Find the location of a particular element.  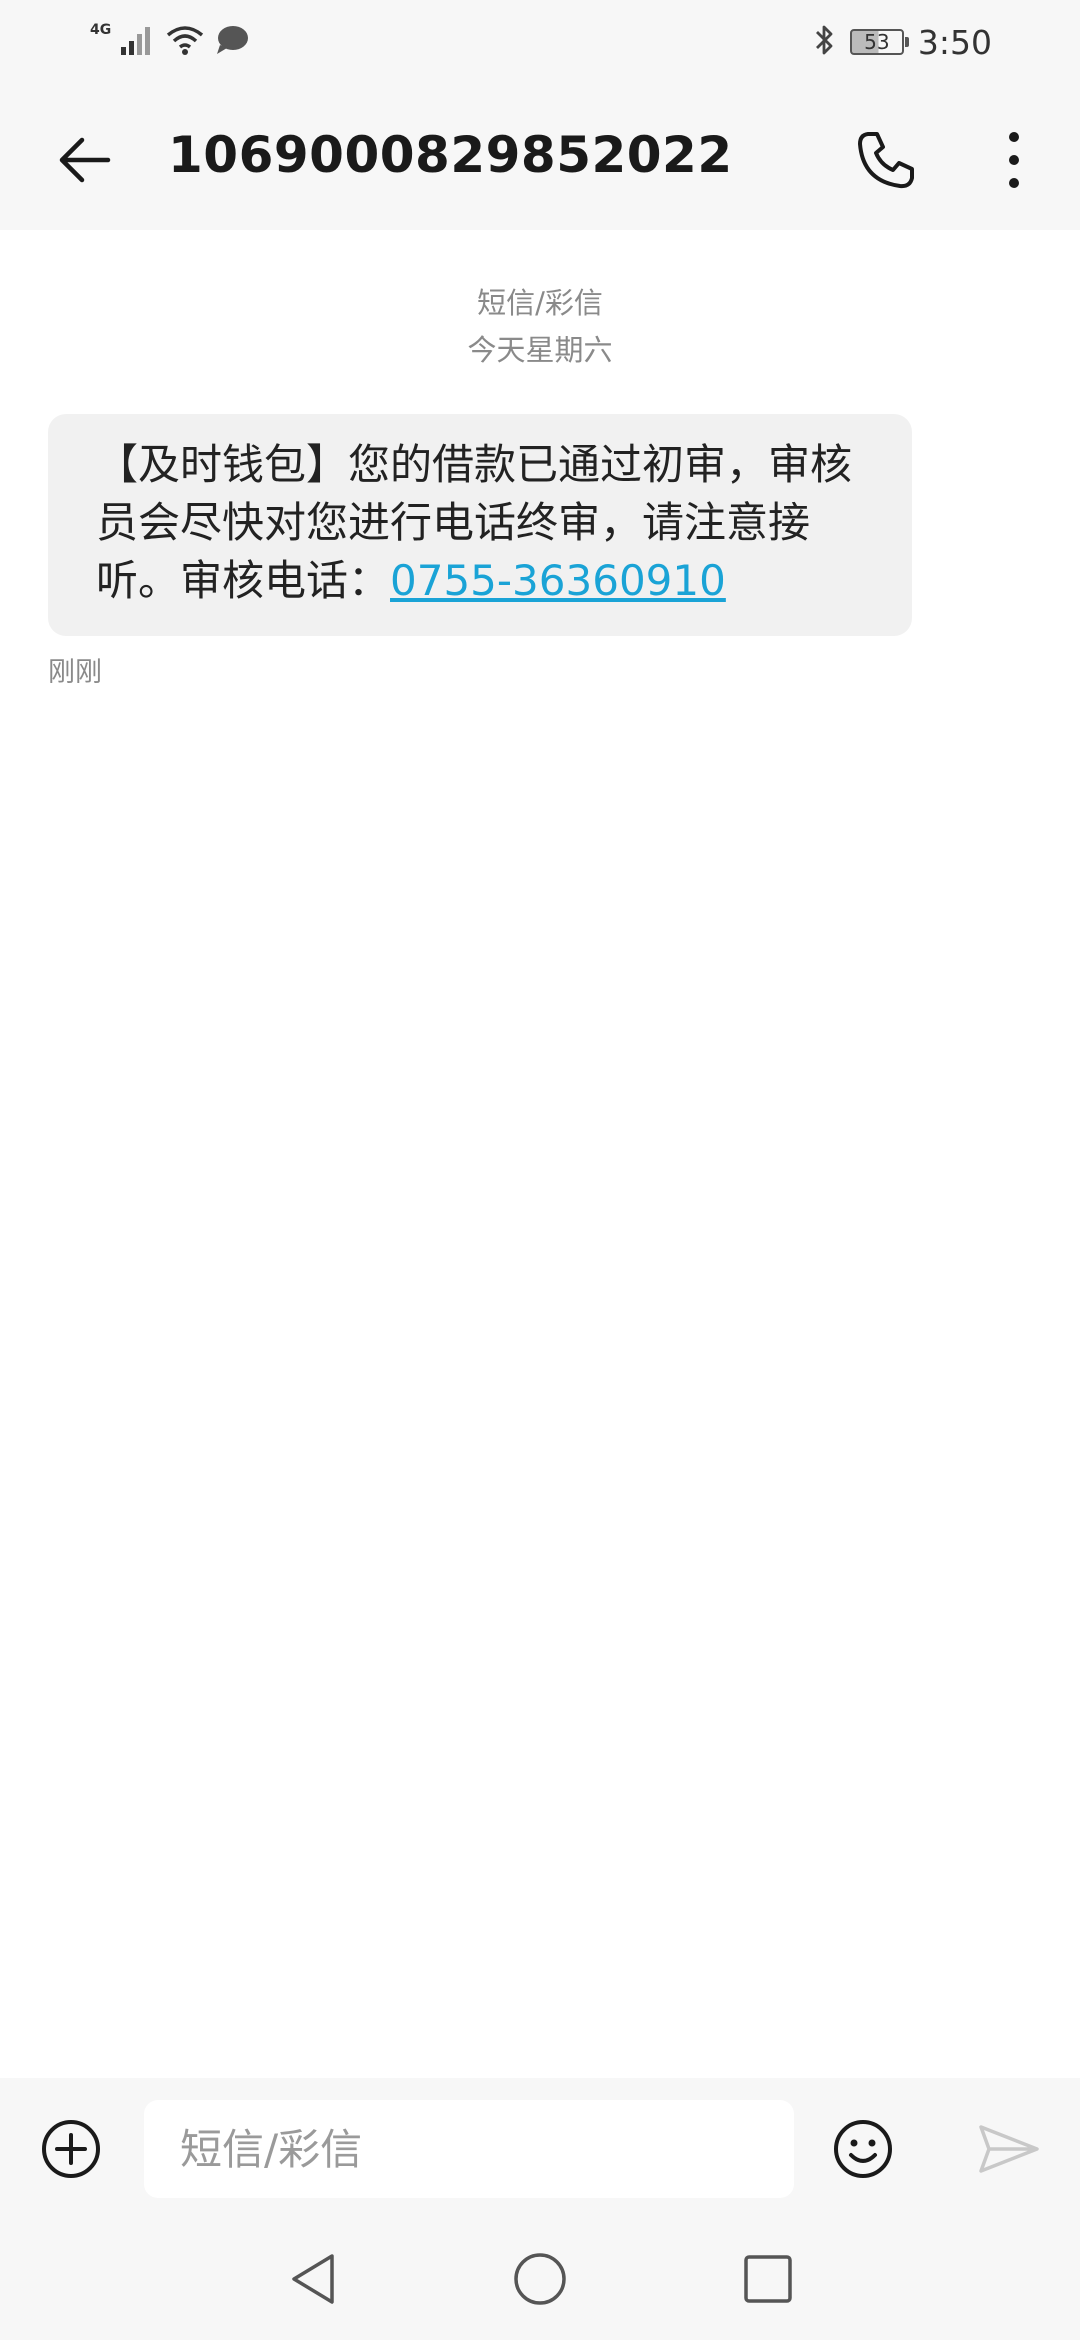

thread-date-label: 今天星期六 is located at coordinates (540, 350).